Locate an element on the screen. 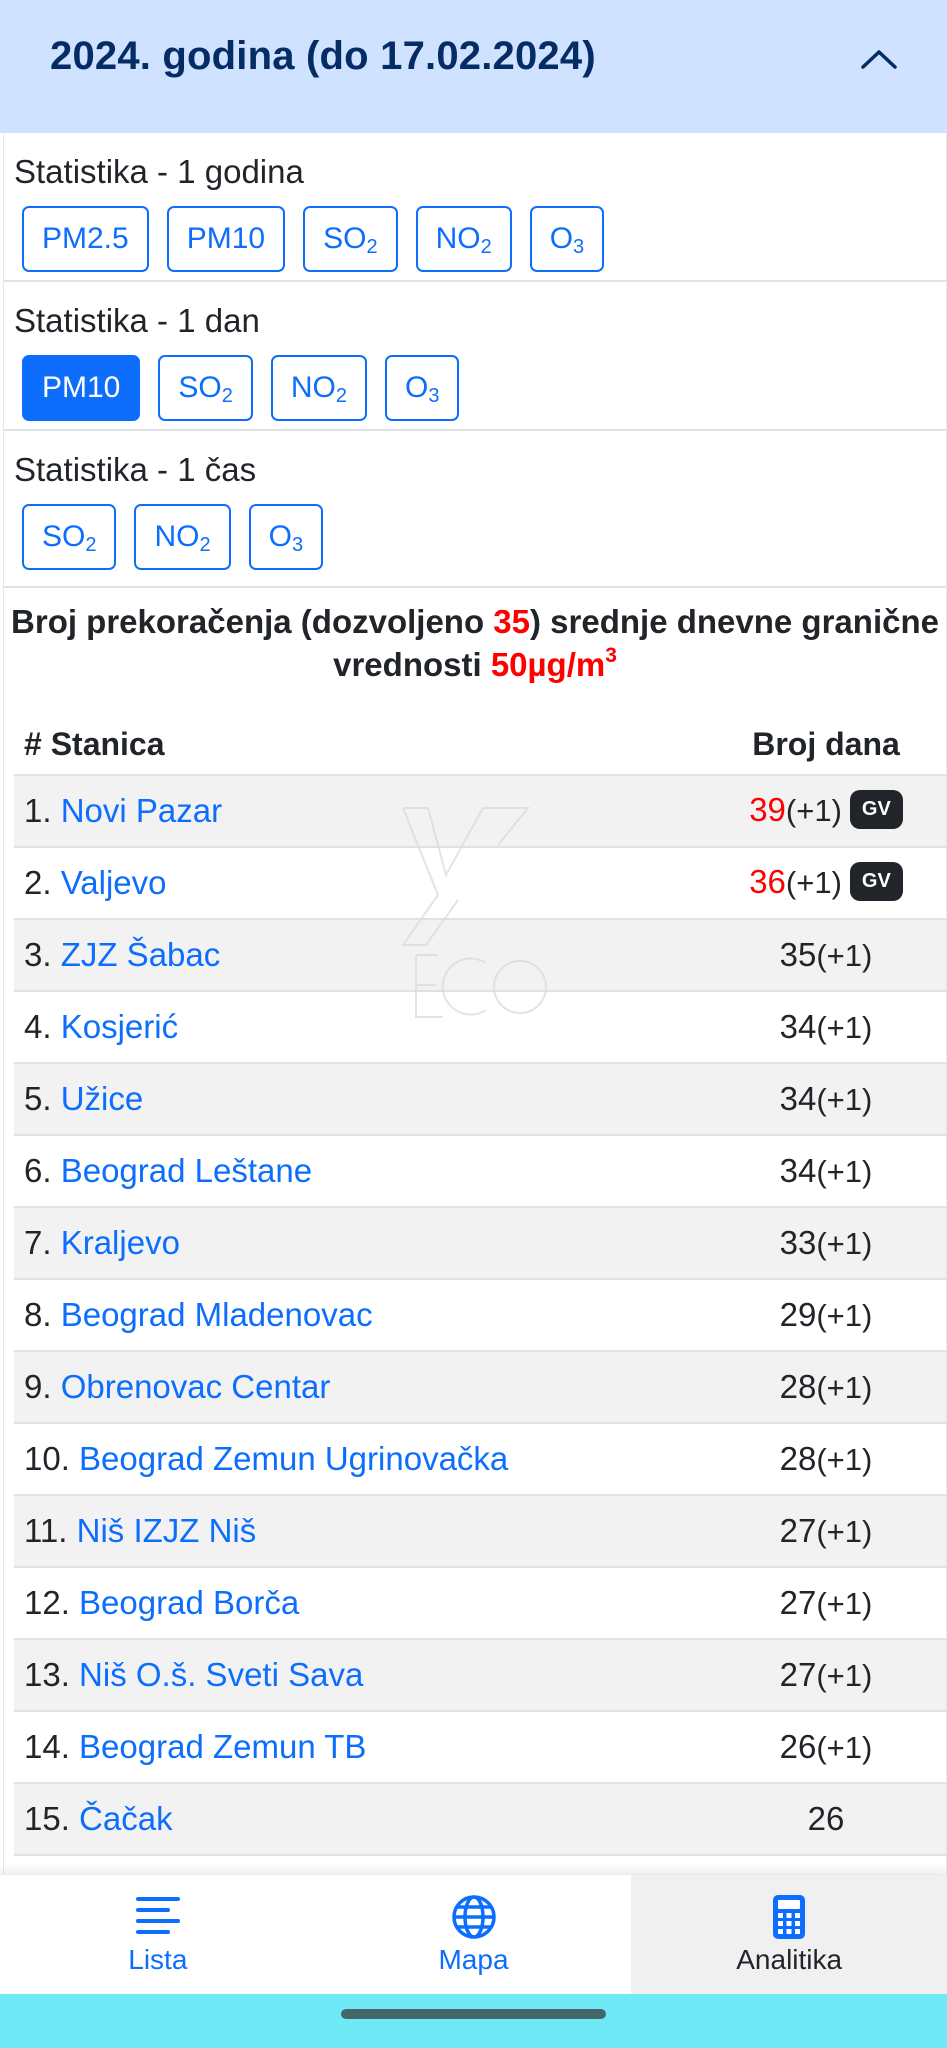 This screenshot has width=947, height=2048. nav-label-mapa: Mapa is located at coordinates (473, 1959).